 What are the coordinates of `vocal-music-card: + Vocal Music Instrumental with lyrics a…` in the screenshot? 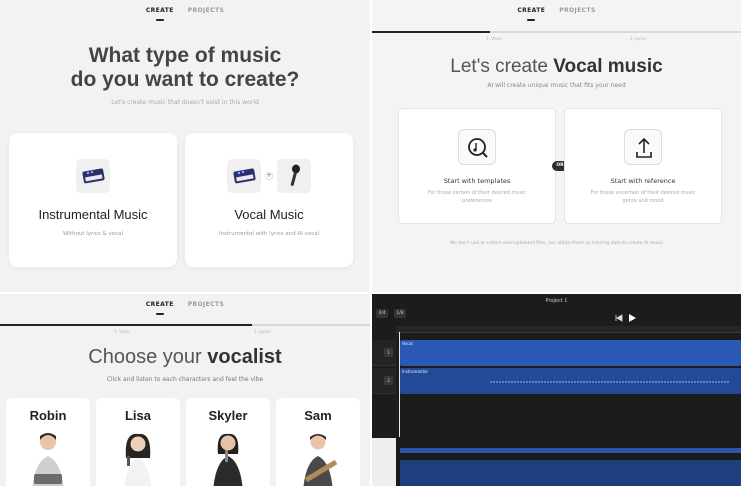 It's located at (269, 200).